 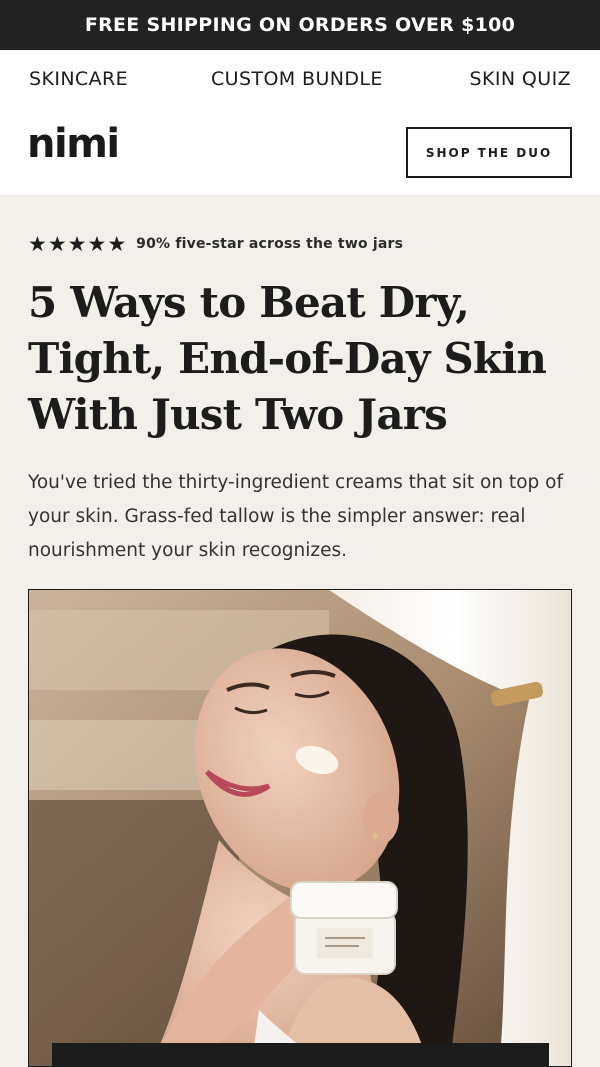 I want to click on star-rating: ★ ★ ★ ★ ★, so click(x=77, y=244).